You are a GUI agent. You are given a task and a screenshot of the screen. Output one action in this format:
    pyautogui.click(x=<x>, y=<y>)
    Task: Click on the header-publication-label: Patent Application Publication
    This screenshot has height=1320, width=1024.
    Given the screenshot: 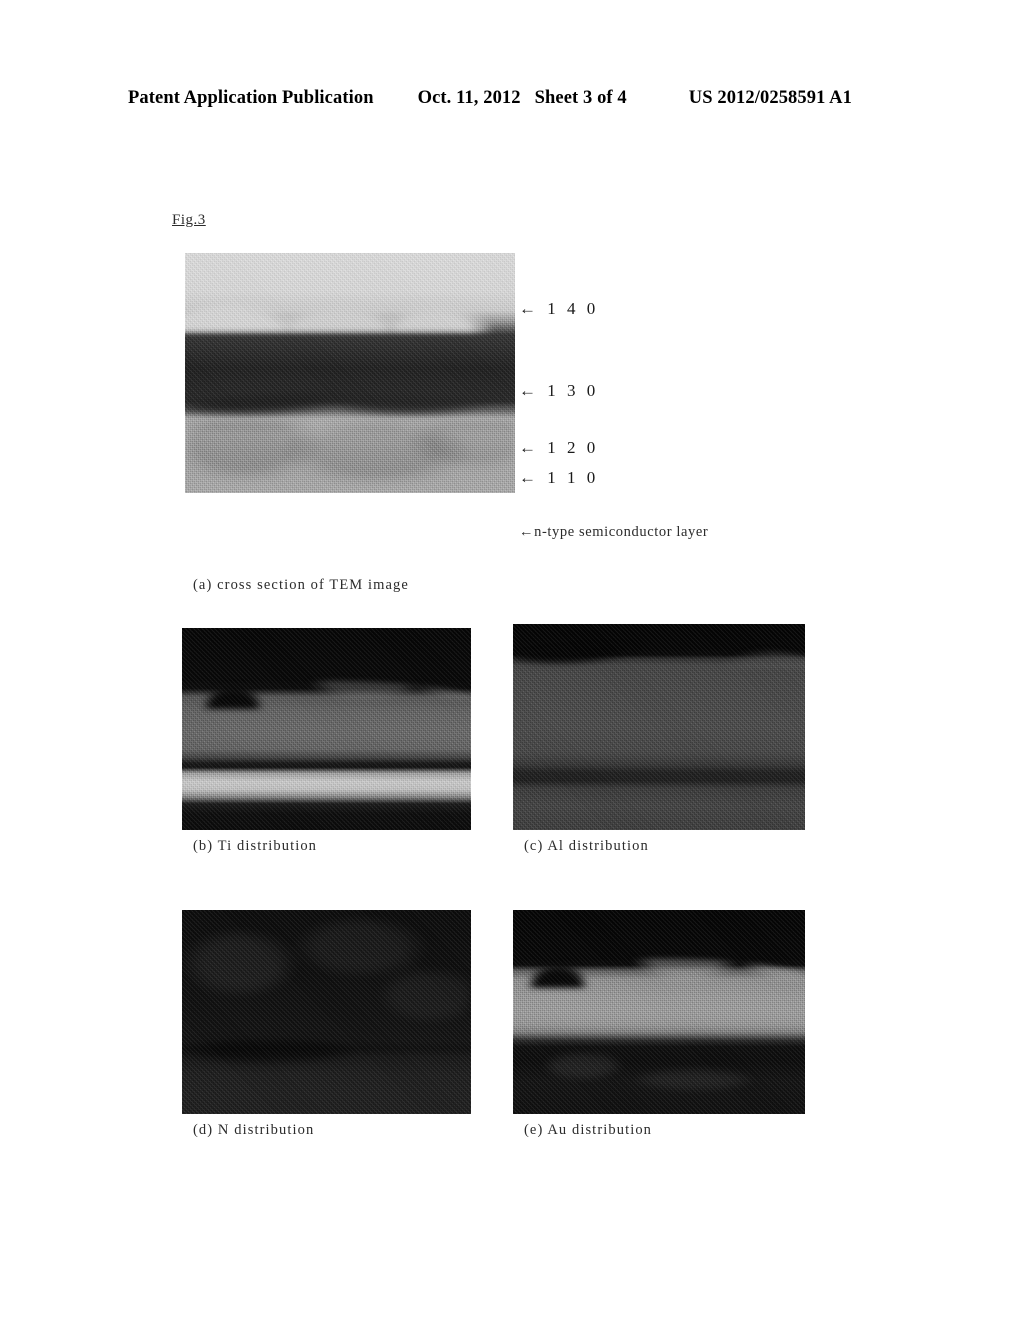 What is the action you would take?
    pyautogui.click(x=251, y=98)
    